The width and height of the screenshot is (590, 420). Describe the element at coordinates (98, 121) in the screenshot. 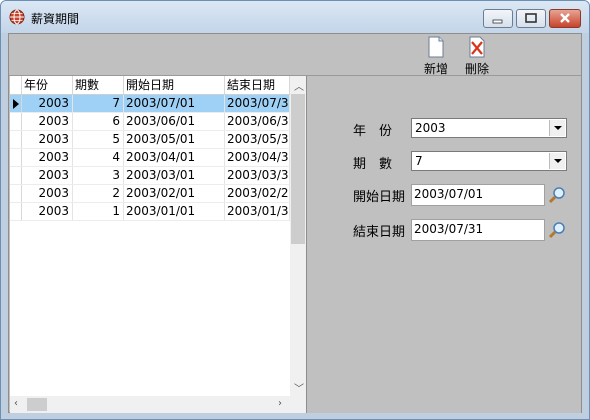

I see `cell-period: 6` at that location.